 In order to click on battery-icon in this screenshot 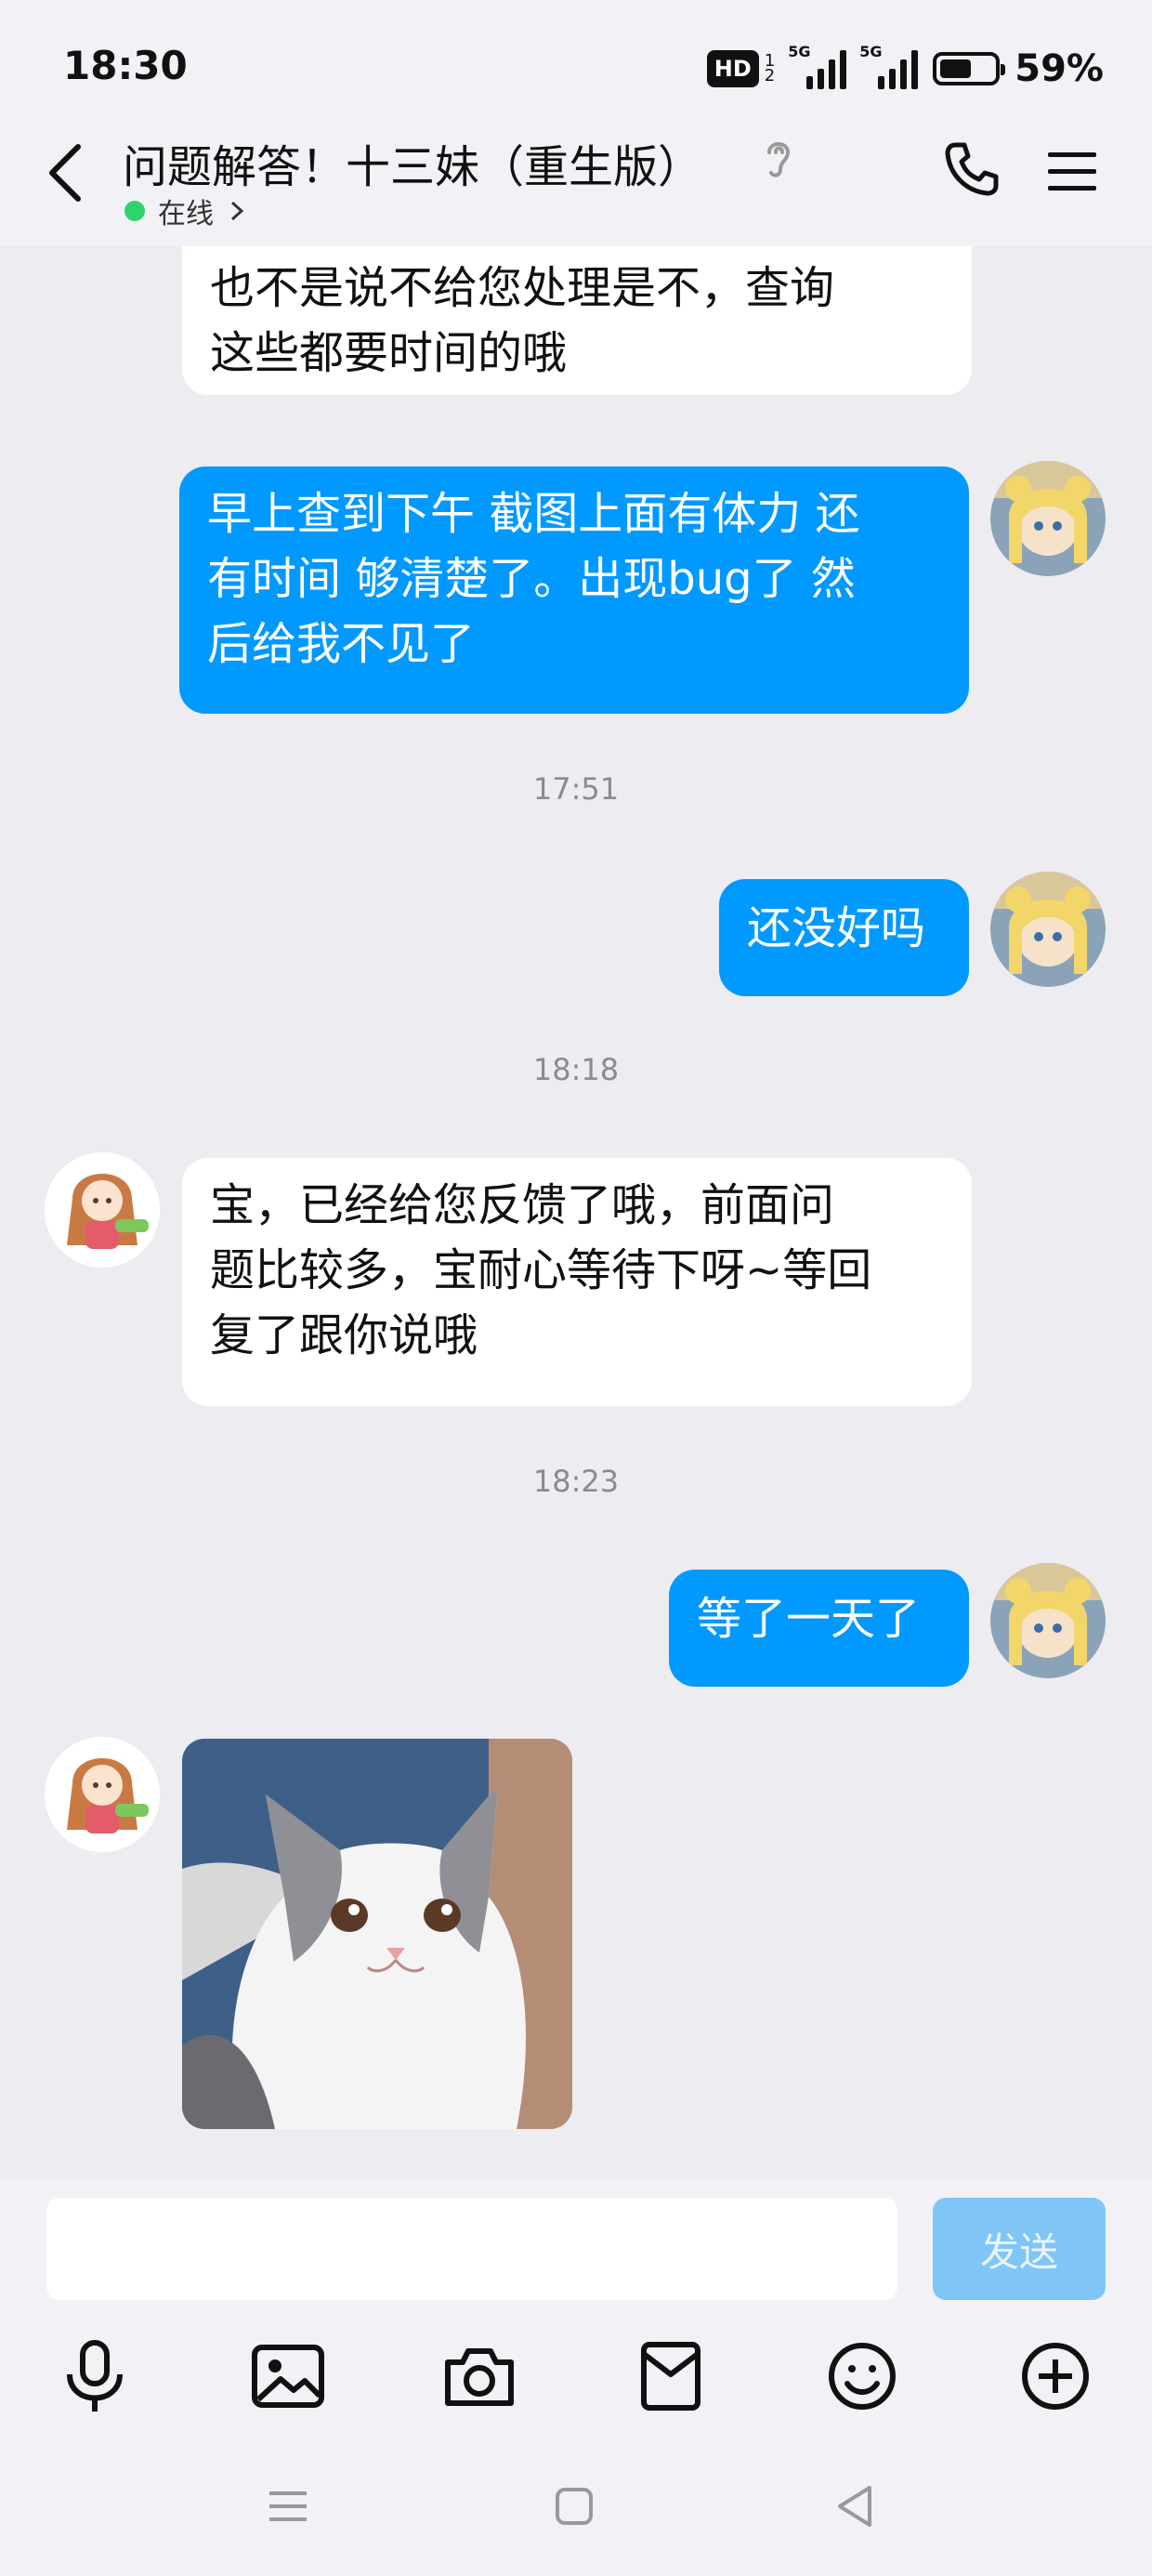, I will do `click(970, 68)`.